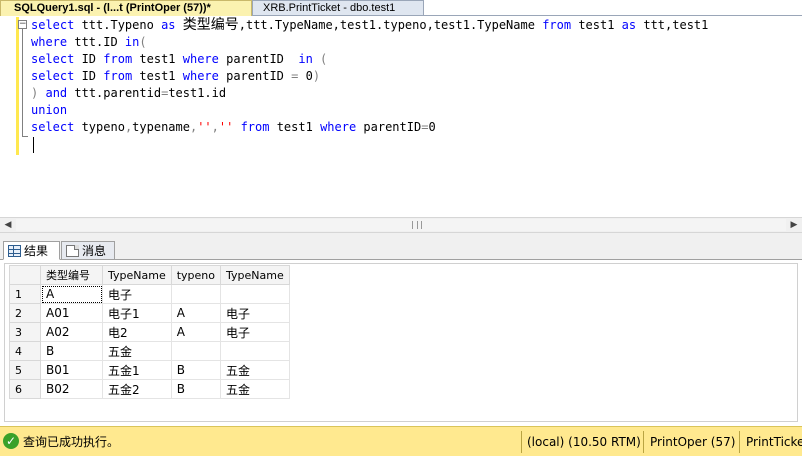 The height and width of the screenshot is (456, 802). Describe the element at coordinates (25, 313) in the screenshot. I see `row-number: 2` at that location.